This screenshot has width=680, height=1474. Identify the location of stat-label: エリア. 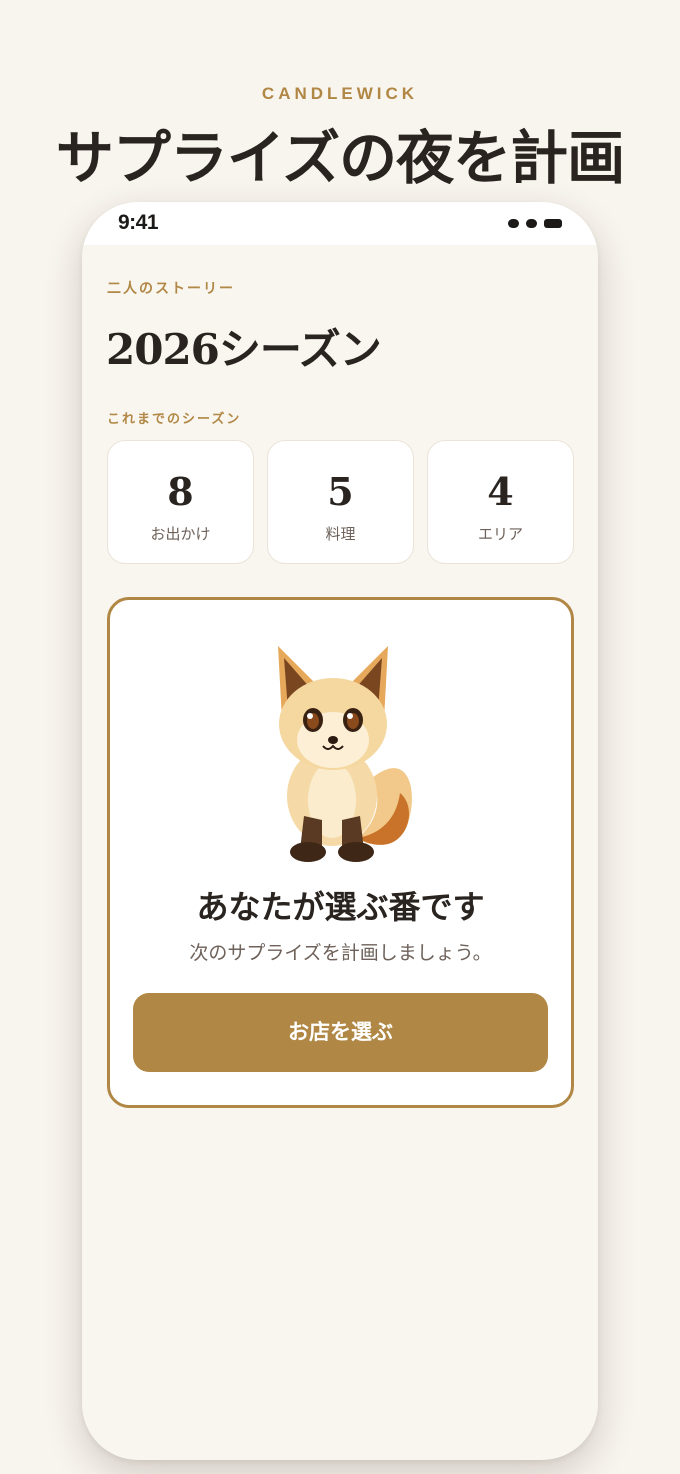
(500, 534).